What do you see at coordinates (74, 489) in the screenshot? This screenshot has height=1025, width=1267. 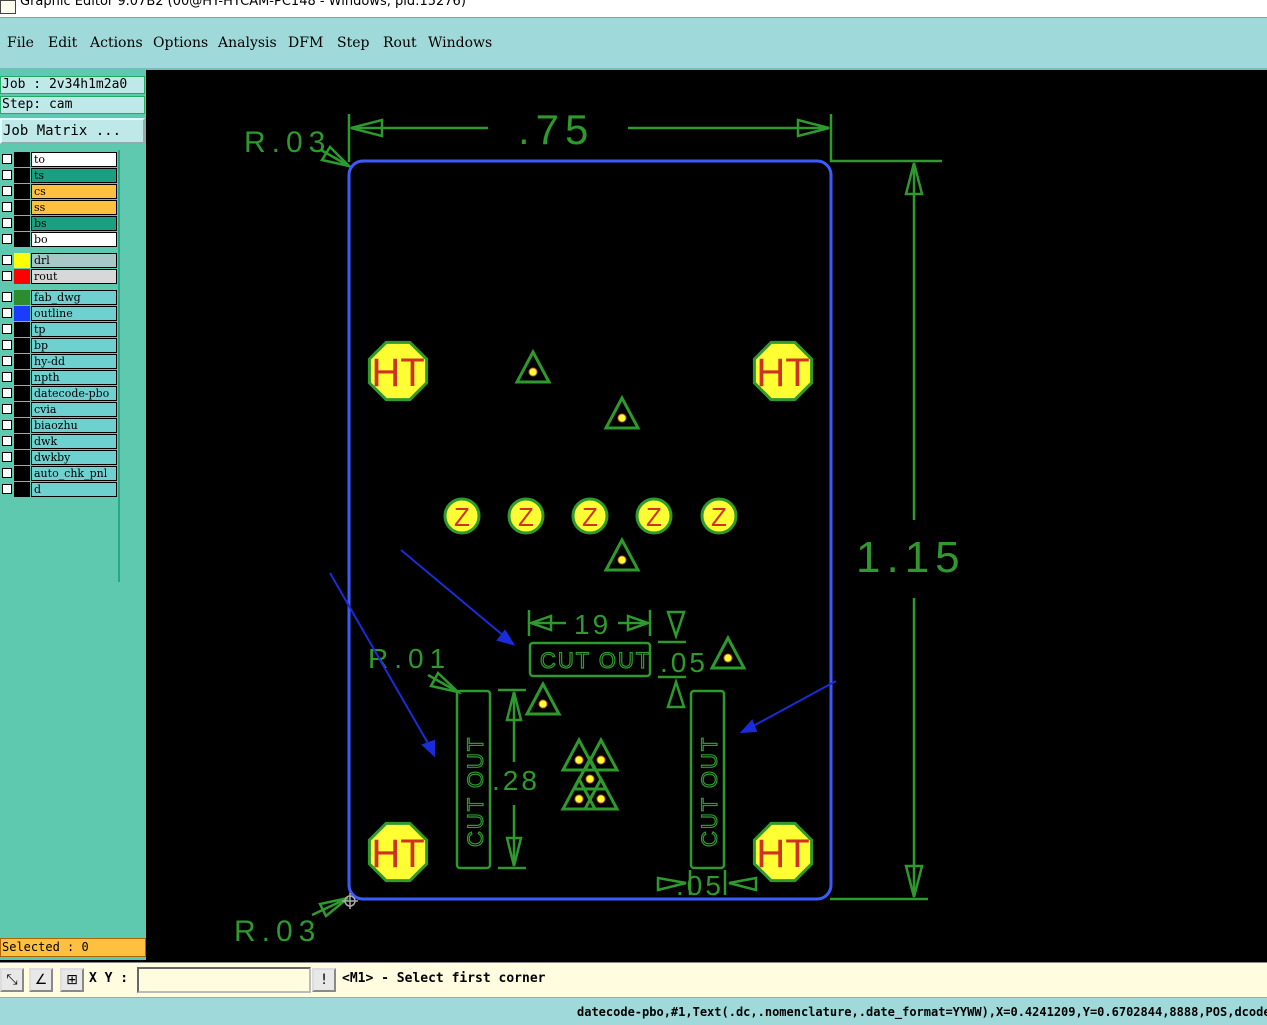 I see `layer-name: d` at bounding box center [74, 489].